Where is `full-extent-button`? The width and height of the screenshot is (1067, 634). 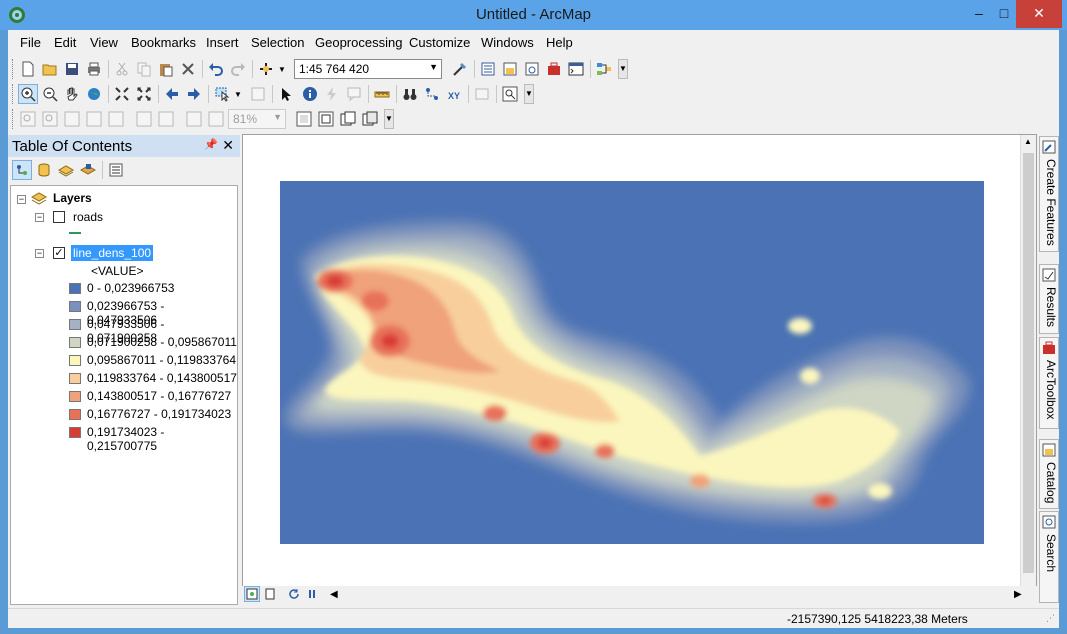
full-extent-button is located at coordinates (94, 94).